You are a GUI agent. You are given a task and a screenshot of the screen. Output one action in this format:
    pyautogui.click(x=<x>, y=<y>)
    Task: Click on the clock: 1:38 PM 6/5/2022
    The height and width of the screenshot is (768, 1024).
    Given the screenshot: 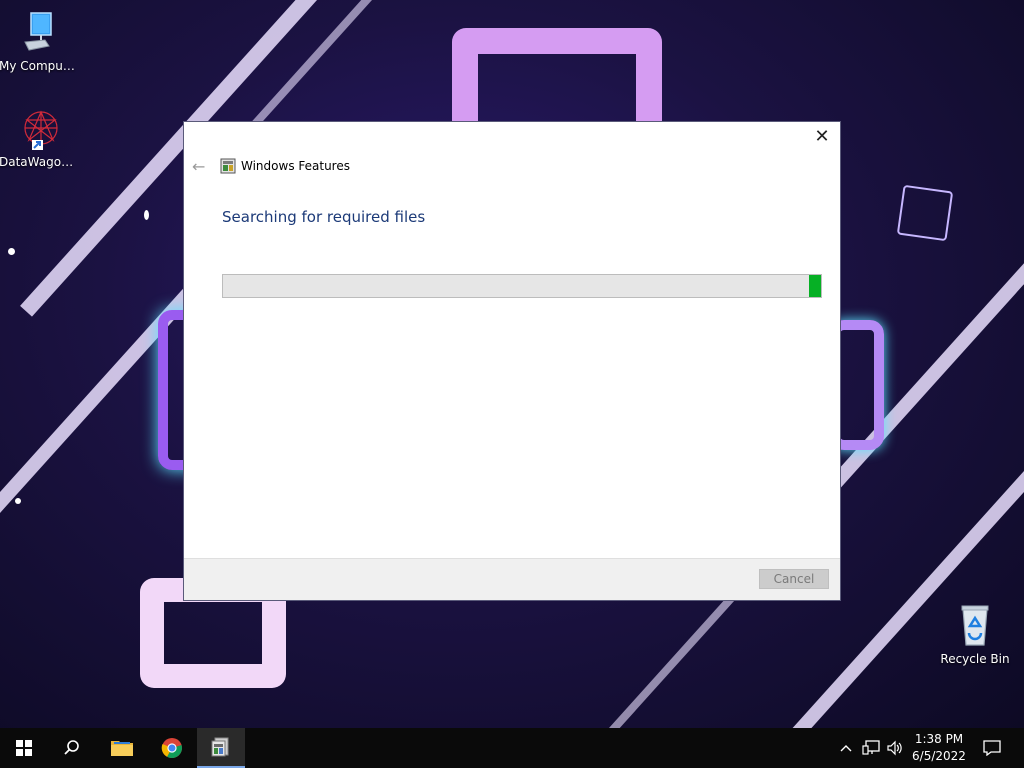 What is the action you would take?
    pyautogui.click(x=939, y=748)
    